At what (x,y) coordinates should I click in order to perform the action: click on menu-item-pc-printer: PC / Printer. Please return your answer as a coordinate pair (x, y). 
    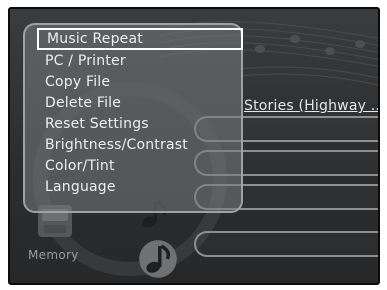
    Looking at the image, I should click on (85, 61).